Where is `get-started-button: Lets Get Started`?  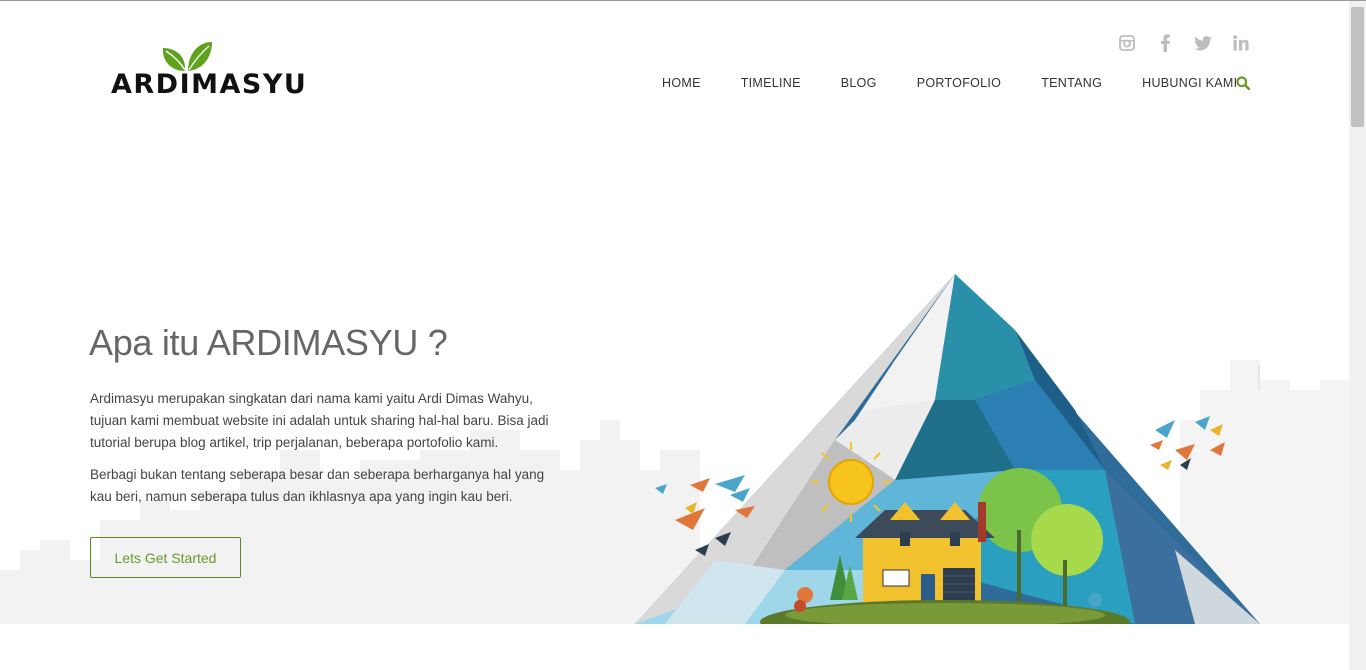
get-started-button: Lets Get Started is located at coordinates (165, 557).